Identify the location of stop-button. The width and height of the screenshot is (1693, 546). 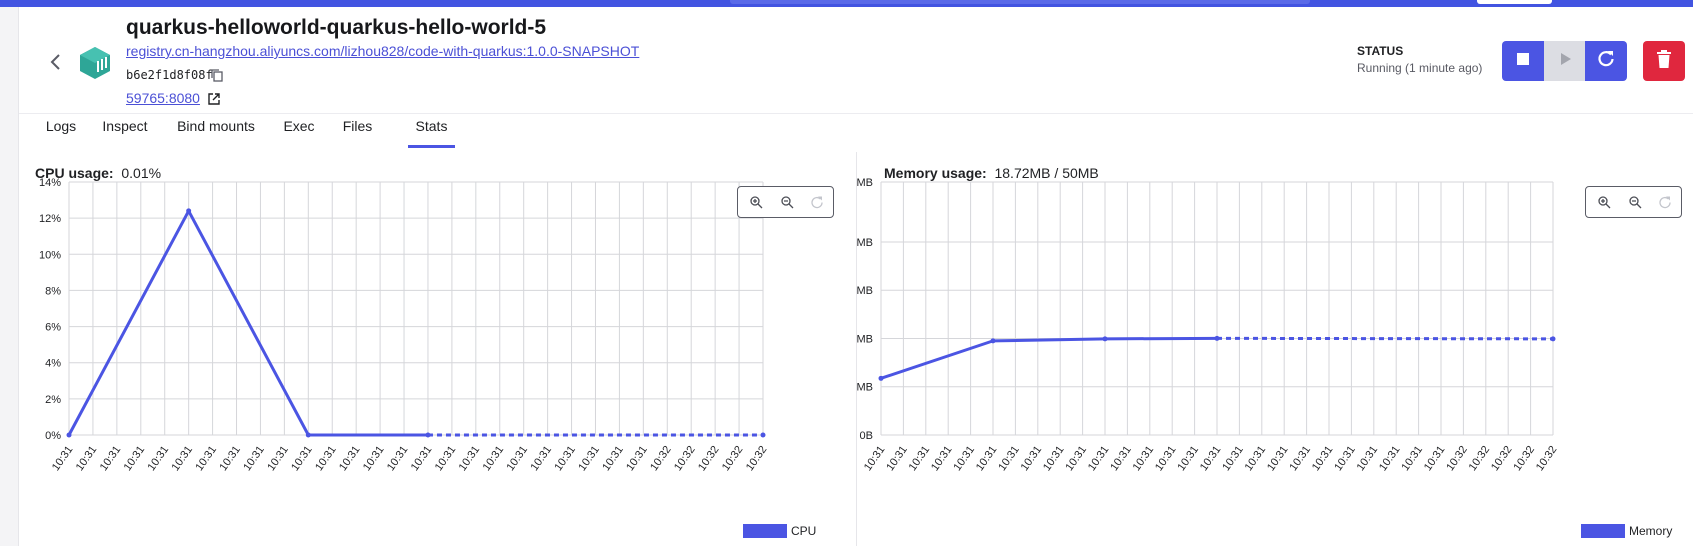
(1523, 61).